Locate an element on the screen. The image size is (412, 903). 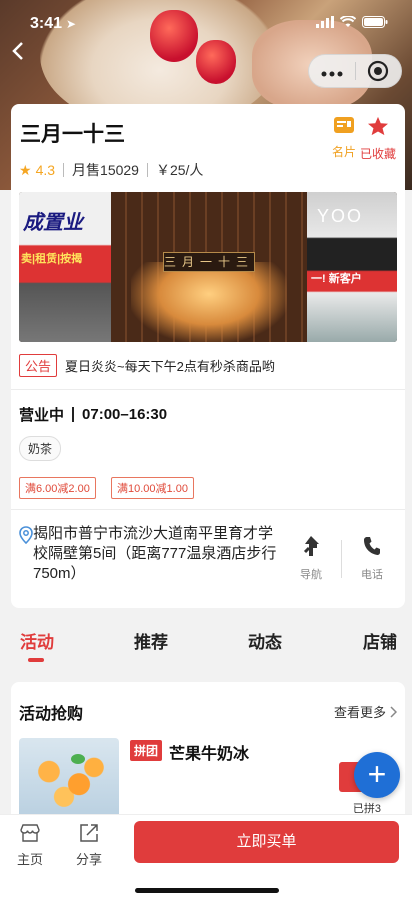
favorite-label: 已收藏 is located at coordinates (377, 154).